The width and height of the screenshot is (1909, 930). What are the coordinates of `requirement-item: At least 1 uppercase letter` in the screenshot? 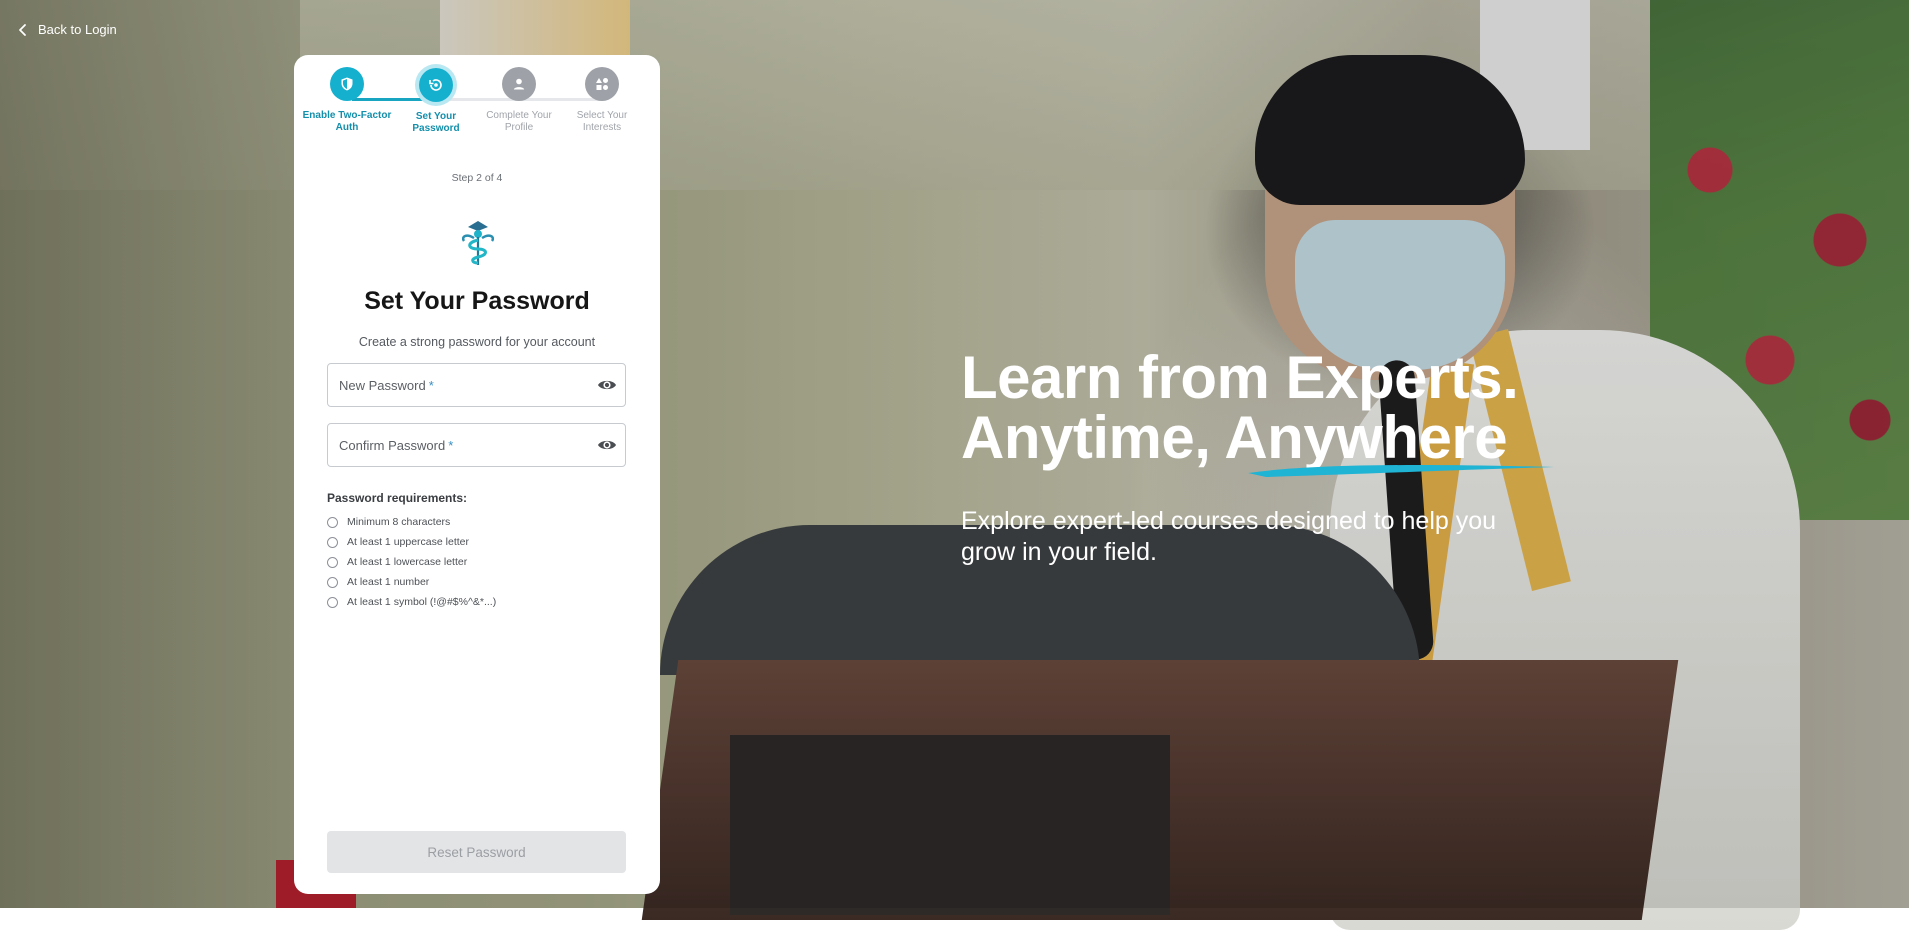 It's located at (411, 542).